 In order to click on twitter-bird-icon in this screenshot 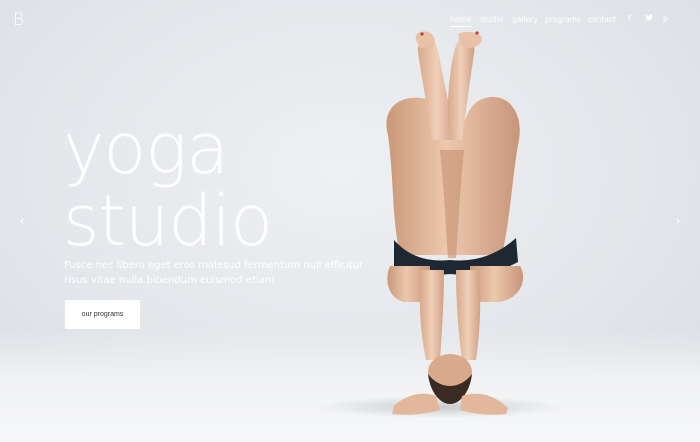, I will do `click(649, 17)`.